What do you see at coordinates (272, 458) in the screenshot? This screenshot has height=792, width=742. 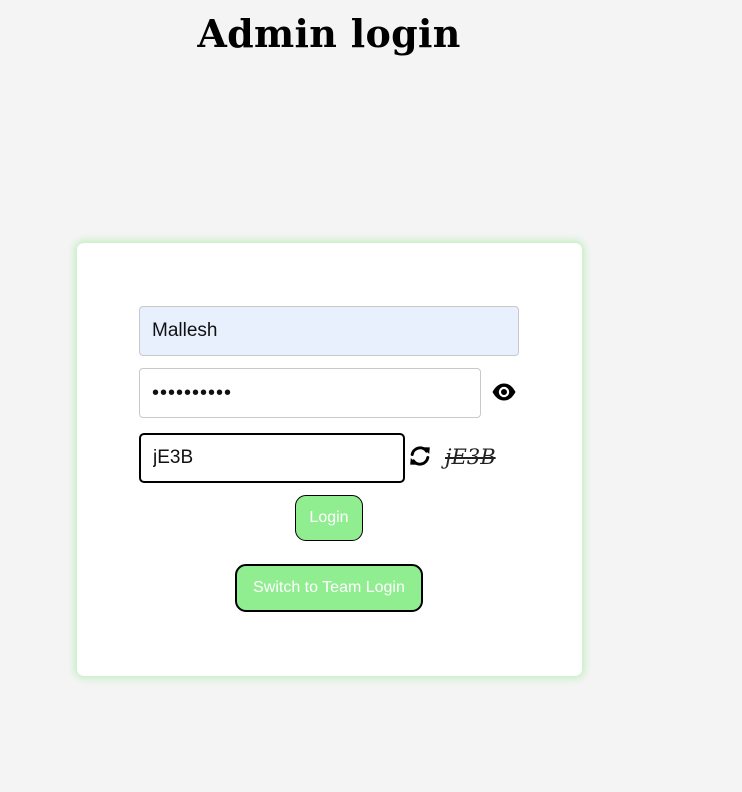 I see `captcha-input` at bounding box center [272, 458].